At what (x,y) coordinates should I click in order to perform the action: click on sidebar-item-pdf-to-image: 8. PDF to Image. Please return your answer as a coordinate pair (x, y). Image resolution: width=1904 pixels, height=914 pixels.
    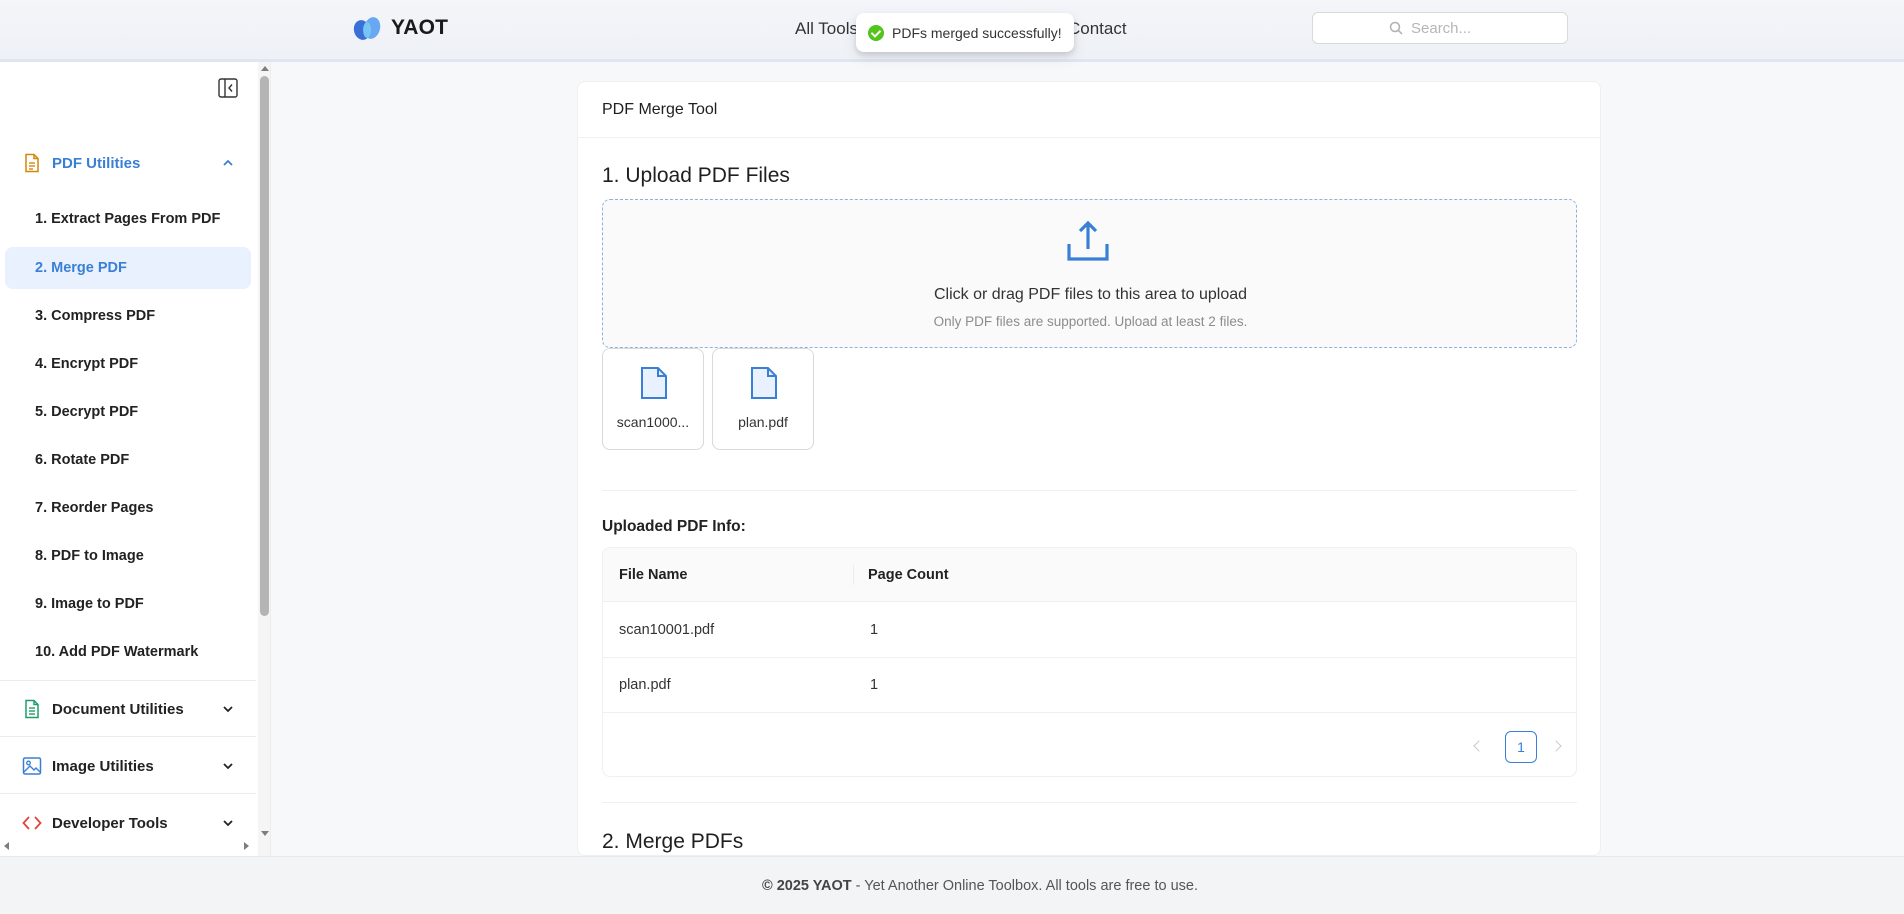
    Looking at the image, I should click on (128, 556).